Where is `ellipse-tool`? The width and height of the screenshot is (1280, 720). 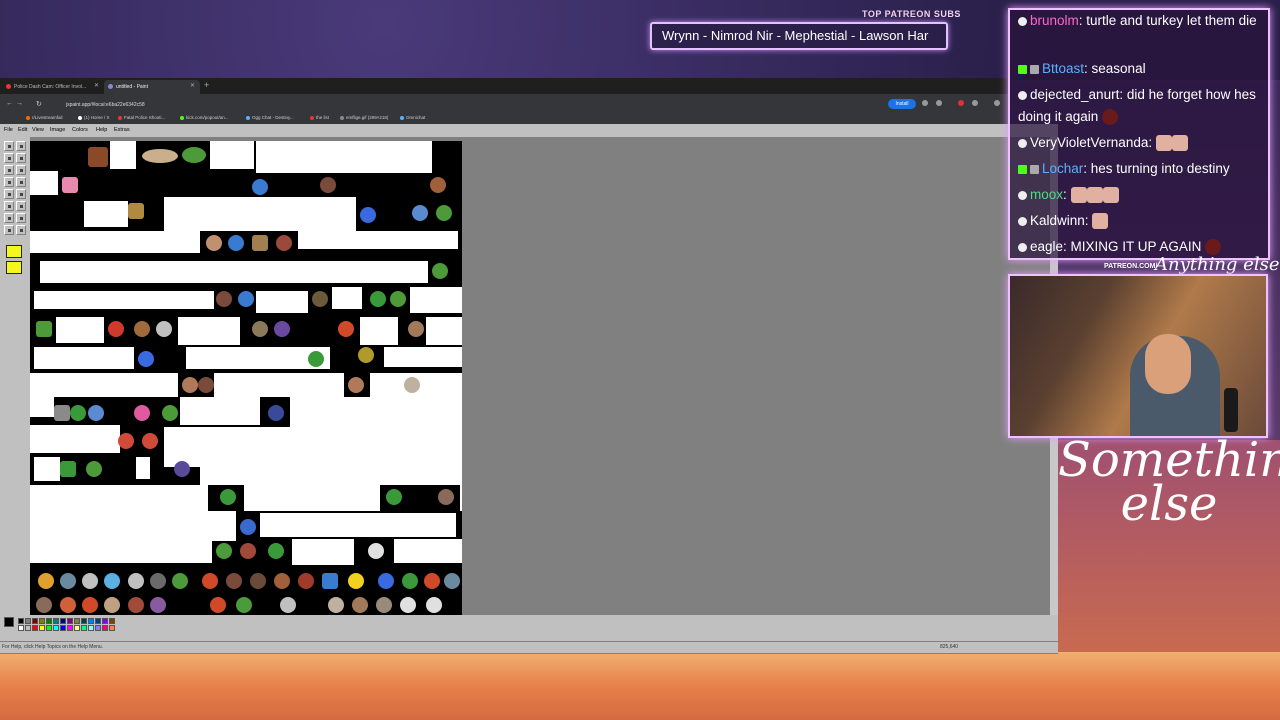 ellipse-tool is located at coordinates (9, 230).